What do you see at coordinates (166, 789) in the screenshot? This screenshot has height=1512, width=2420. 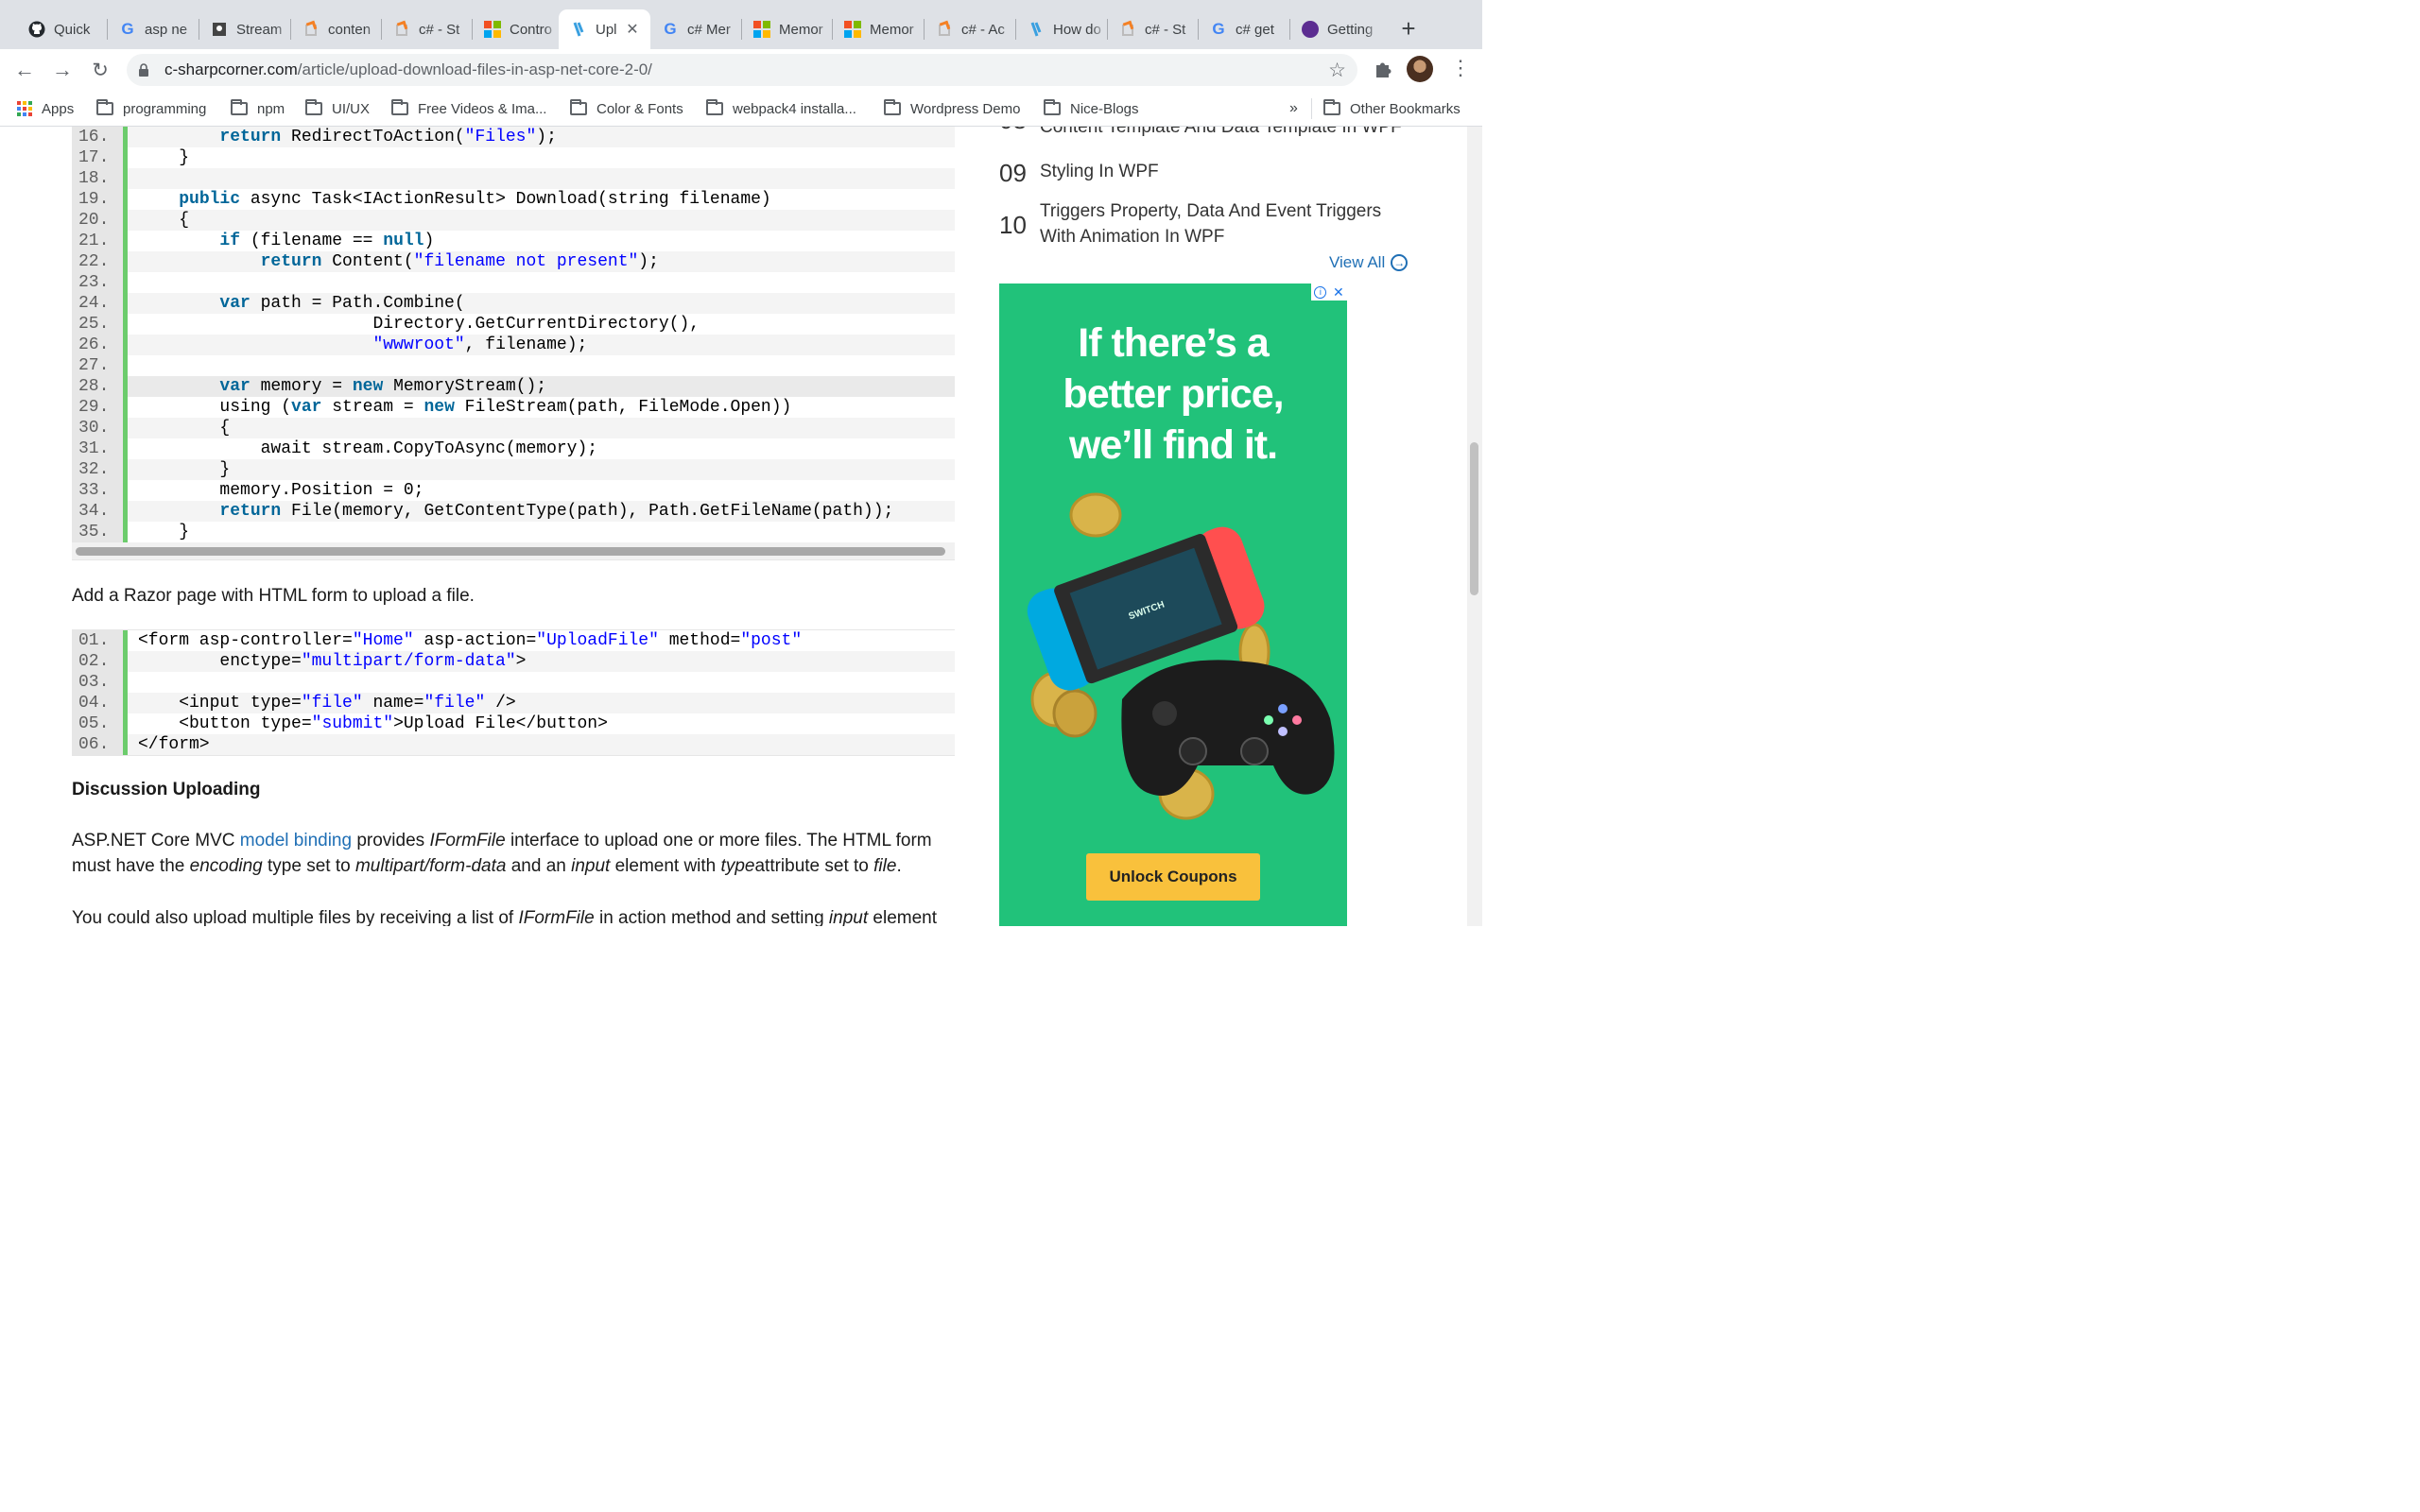 I see `discussion-heading: Discussion Uploading` at bounding box center [166, 789].